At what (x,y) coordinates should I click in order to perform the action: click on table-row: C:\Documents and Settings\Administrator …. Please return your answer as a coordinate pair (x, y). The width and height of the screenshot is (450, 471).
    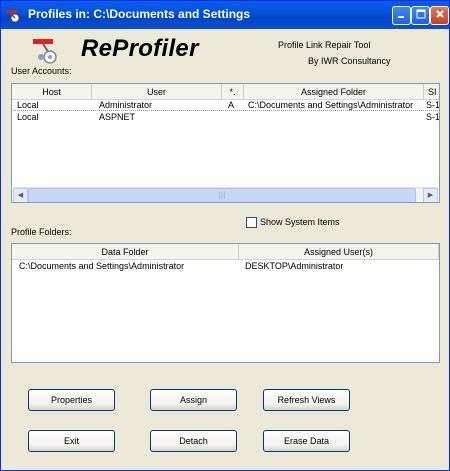
    Looking at the image, I should click on (225, 267).